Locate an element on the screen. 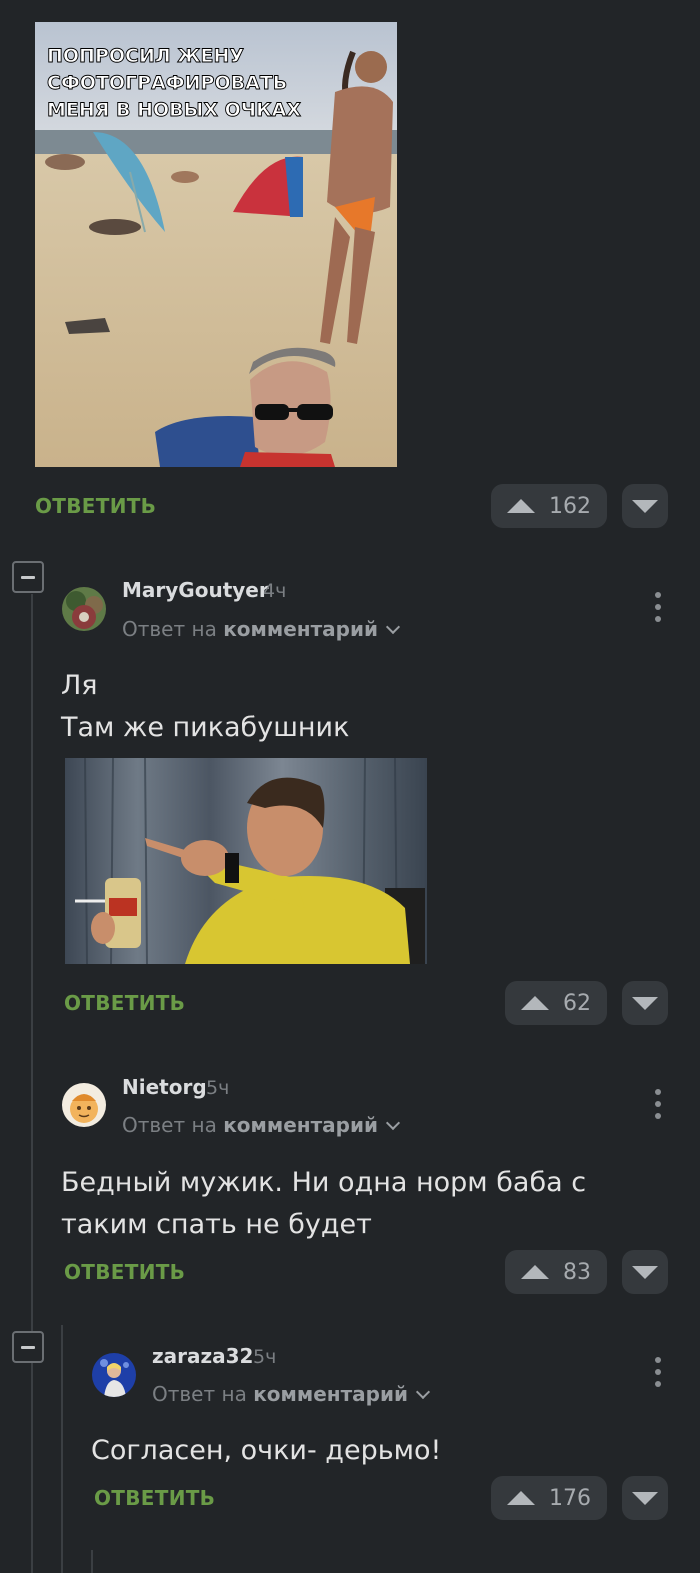  comment-text: Ля Там же пикабушник is located at coordinates (205, 707).